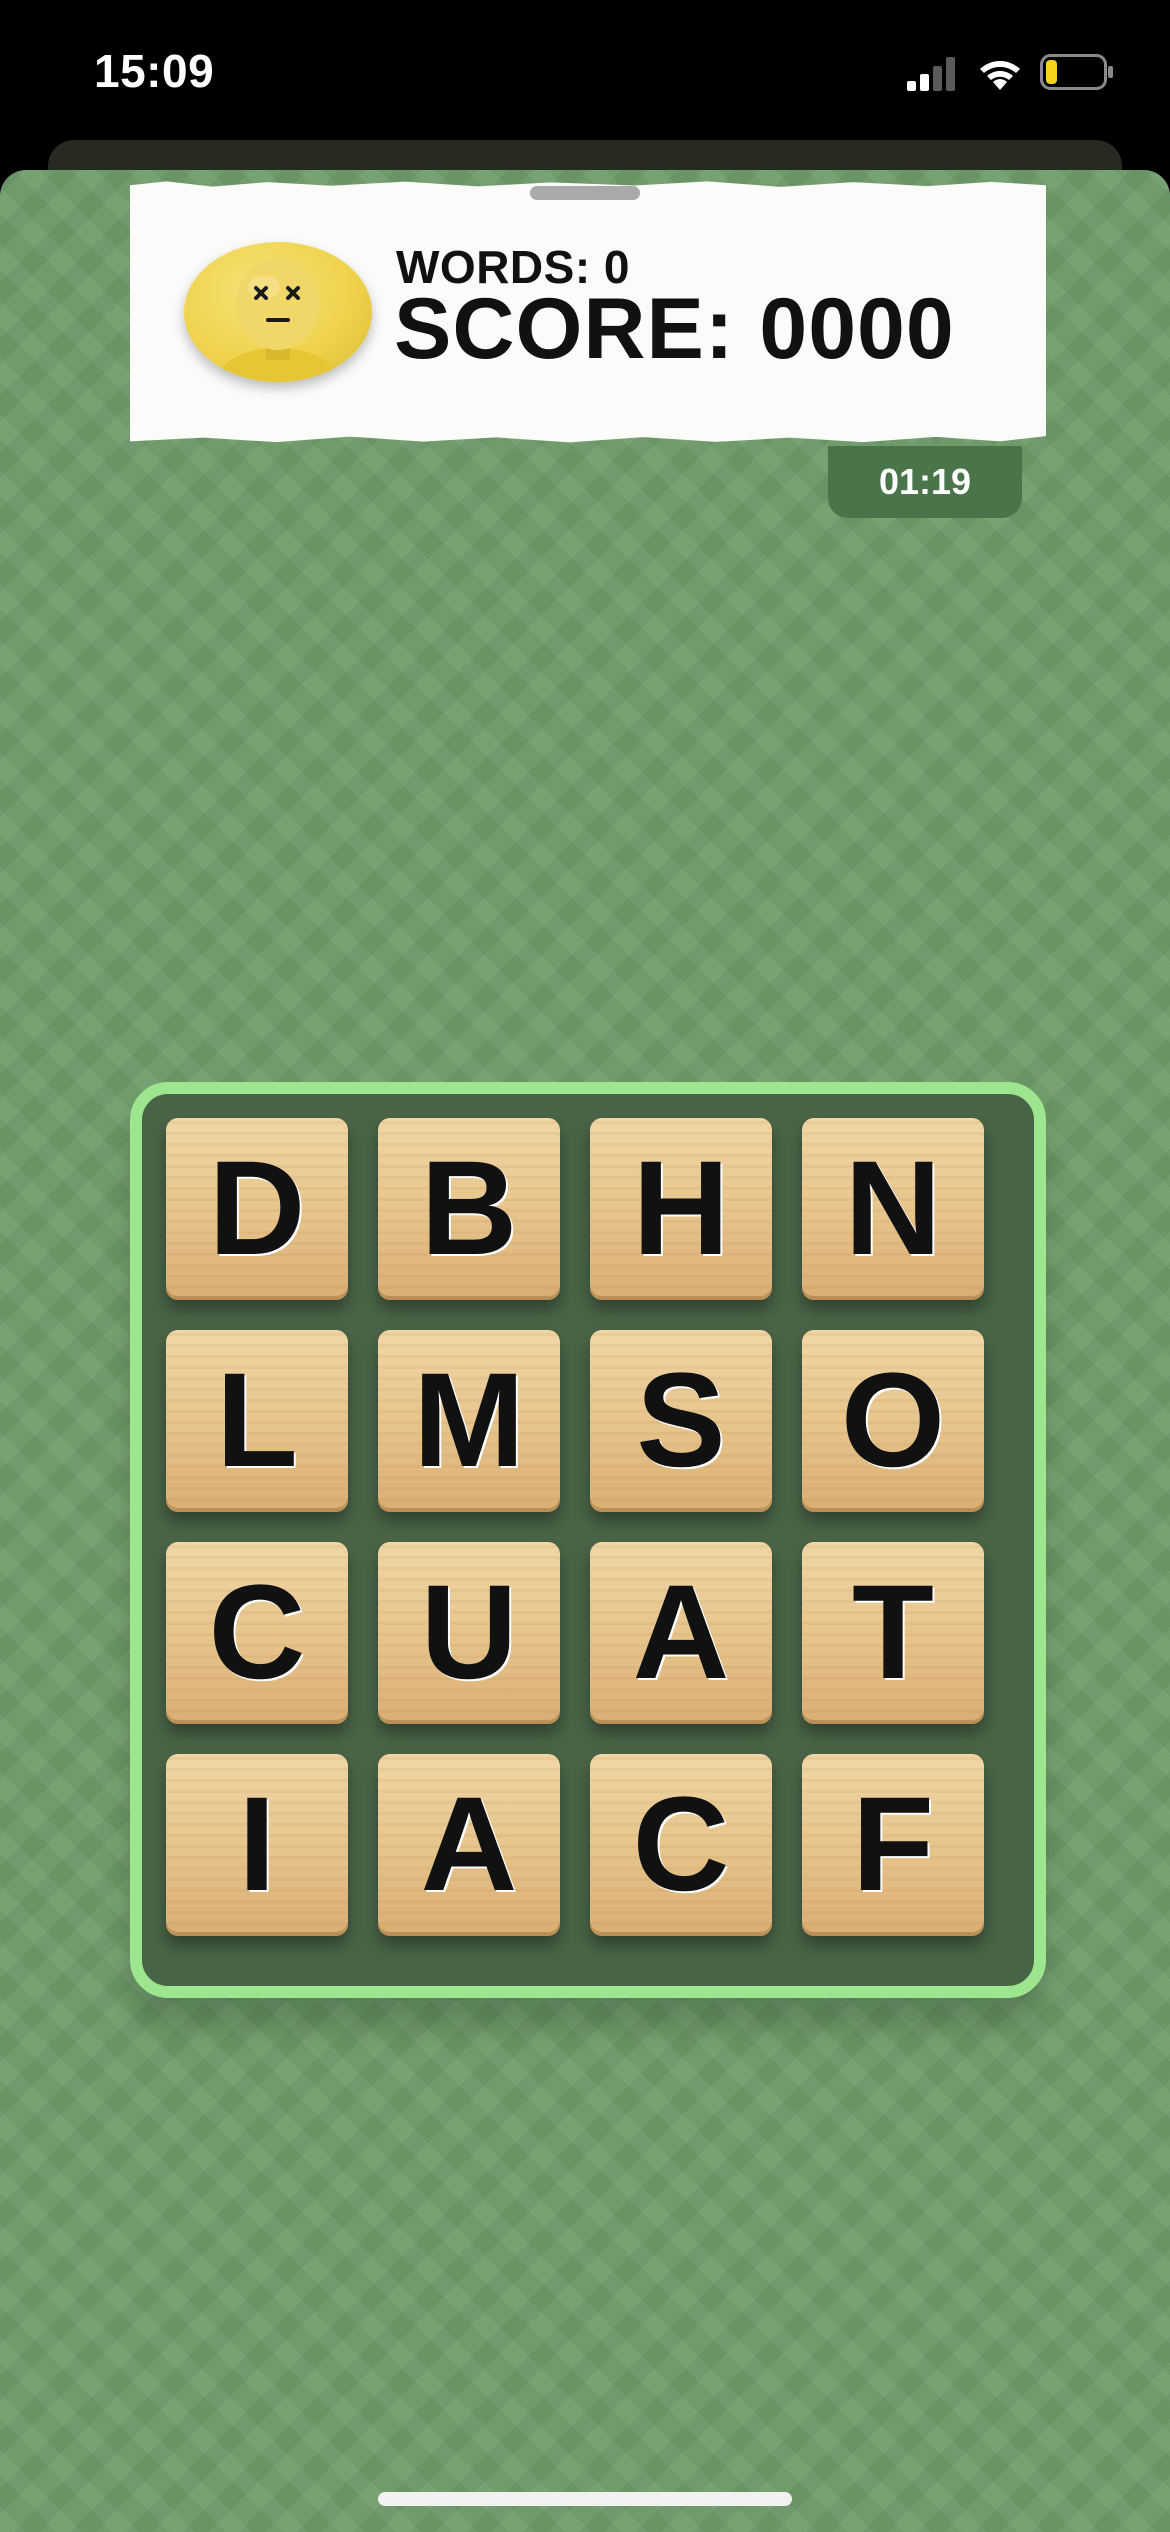 The width and height of the screenshot is (1170, 2532). Describe the element at coordinates (1000, 75) in the screenshot. I see `wifi-icon` at that location.